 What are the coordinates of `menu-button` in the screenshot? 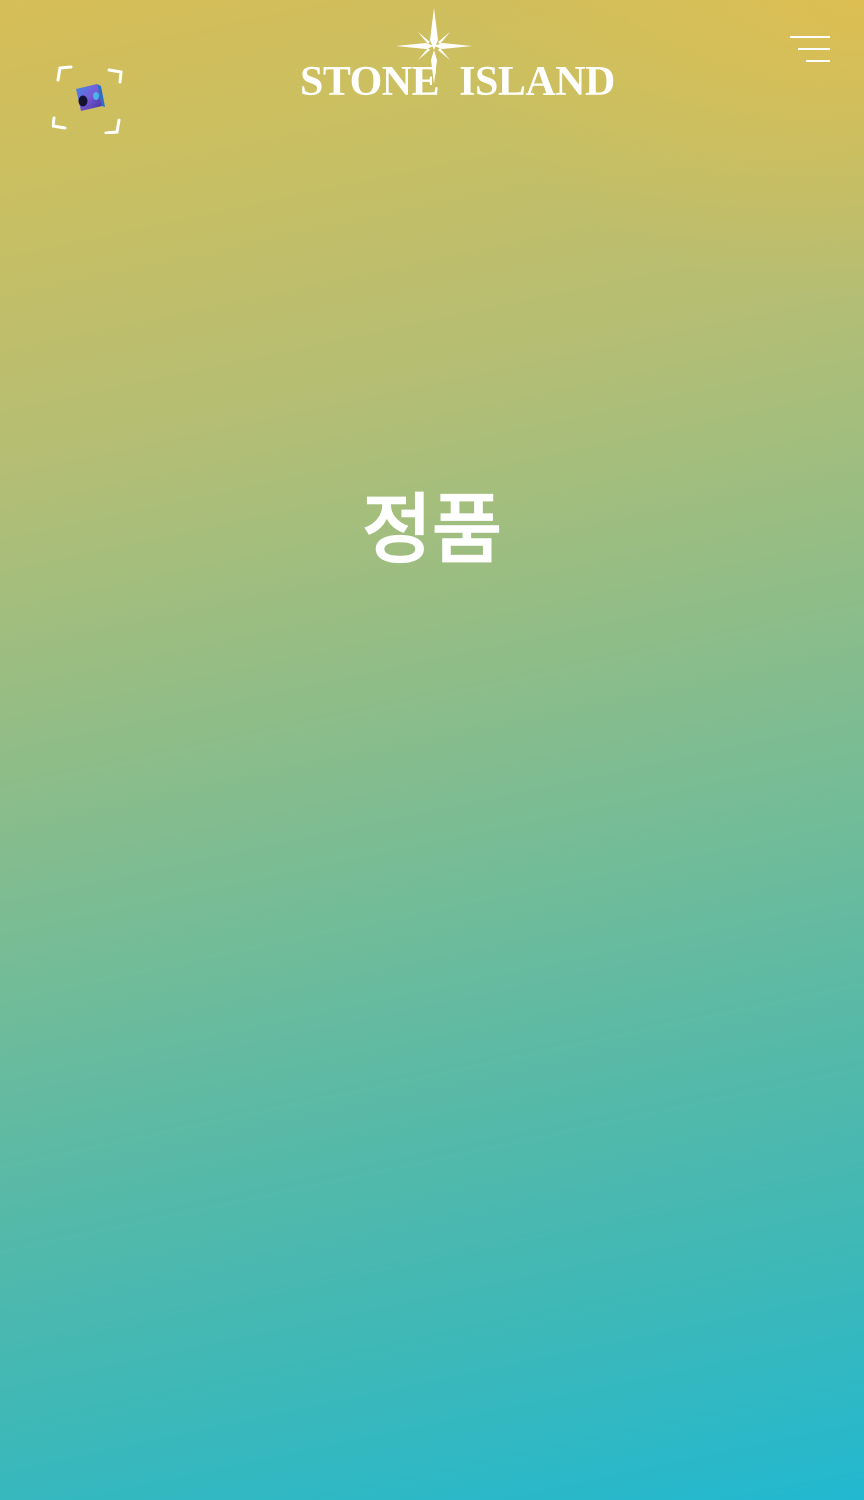 It's located at (809, 51).